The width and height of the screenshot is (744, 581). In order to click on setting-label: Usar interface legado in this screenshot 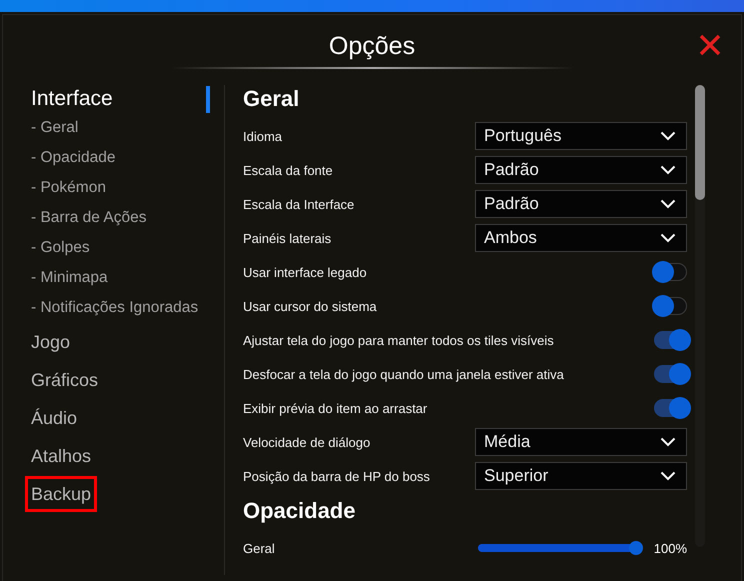, I will do `click(305, 272)`.